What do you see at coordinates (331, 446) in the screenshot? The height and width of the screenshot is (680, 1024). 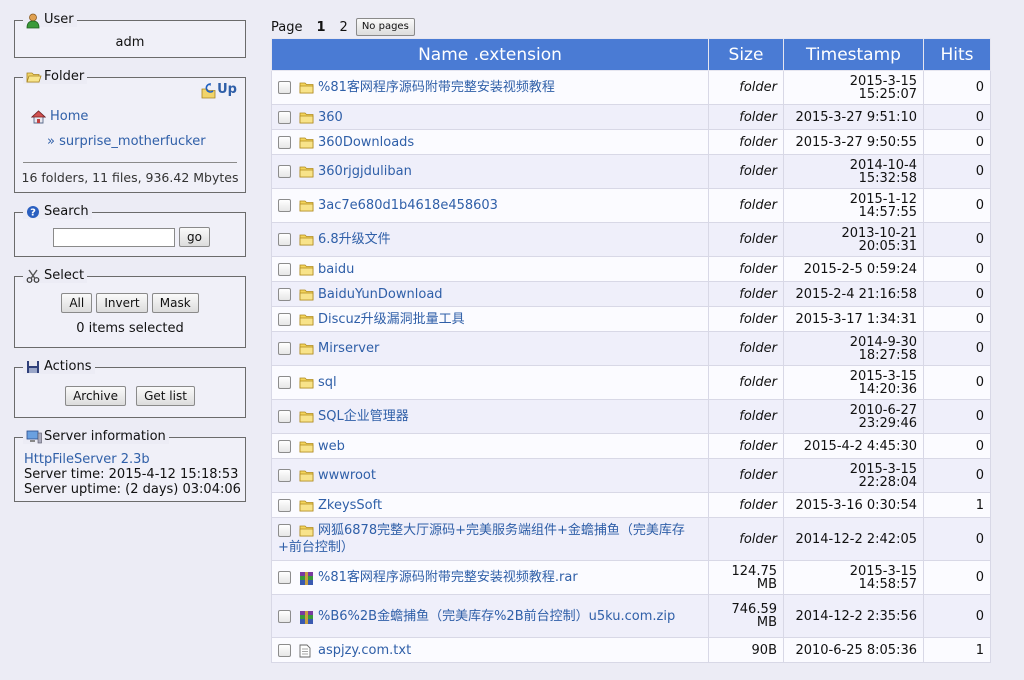 I see `file-link: web` at bounding box center [331, 446].